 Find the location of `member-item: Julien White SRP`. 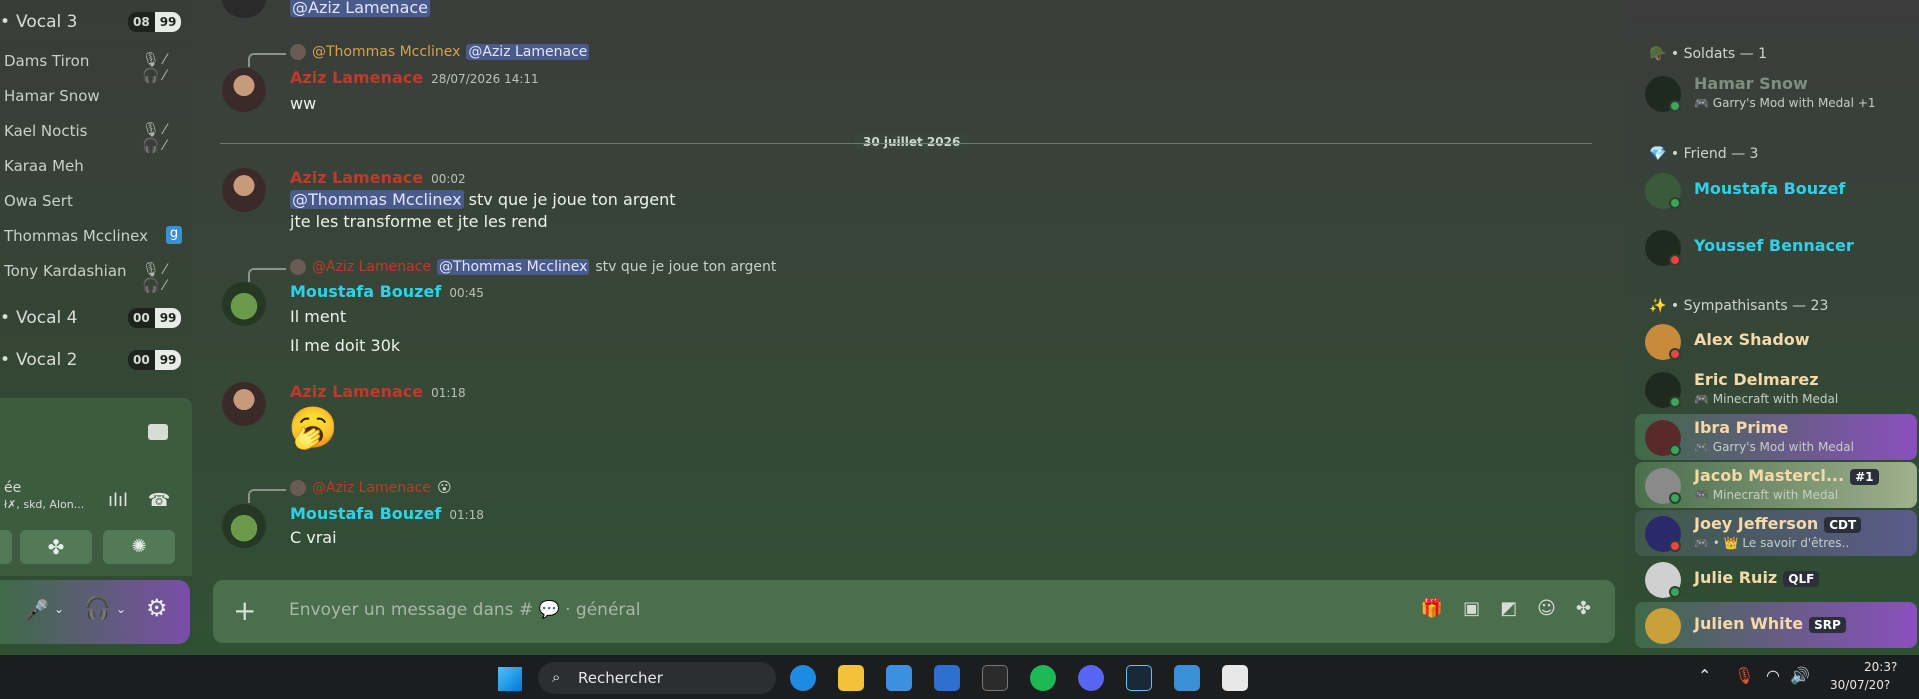

member-item: Julien White SRP is located at coordinates (1776, 625).